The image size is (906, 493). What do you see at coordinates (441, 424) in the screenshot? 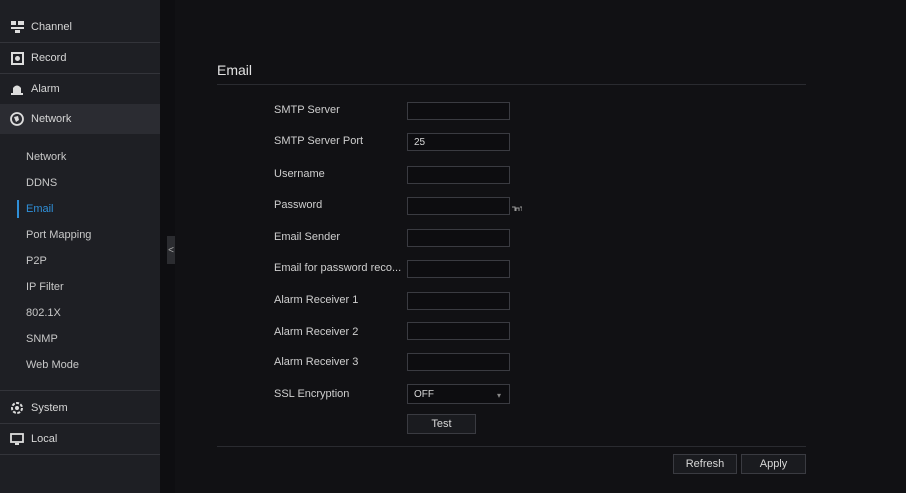
I see `test-button: Test` at bounding box center [441, 424].